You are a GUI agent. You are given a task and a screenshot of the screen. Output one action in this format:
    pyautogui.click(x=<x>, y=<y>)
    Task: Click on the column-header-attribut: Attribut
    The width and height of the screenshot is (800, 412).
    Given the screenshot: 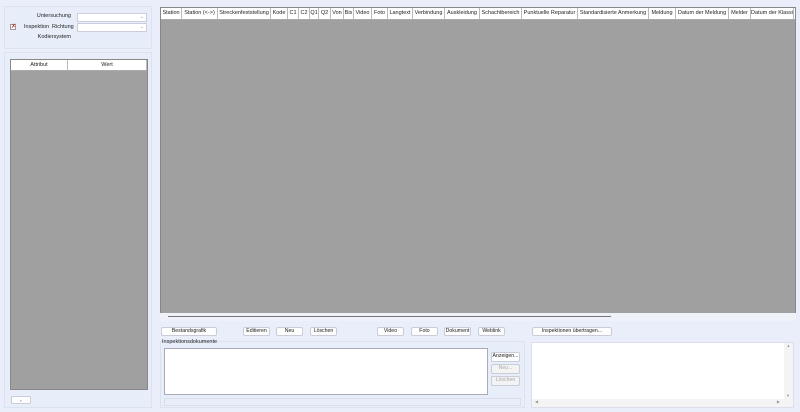 What is the action you would take?
    pyautogui.click(x=39, y=65)
    